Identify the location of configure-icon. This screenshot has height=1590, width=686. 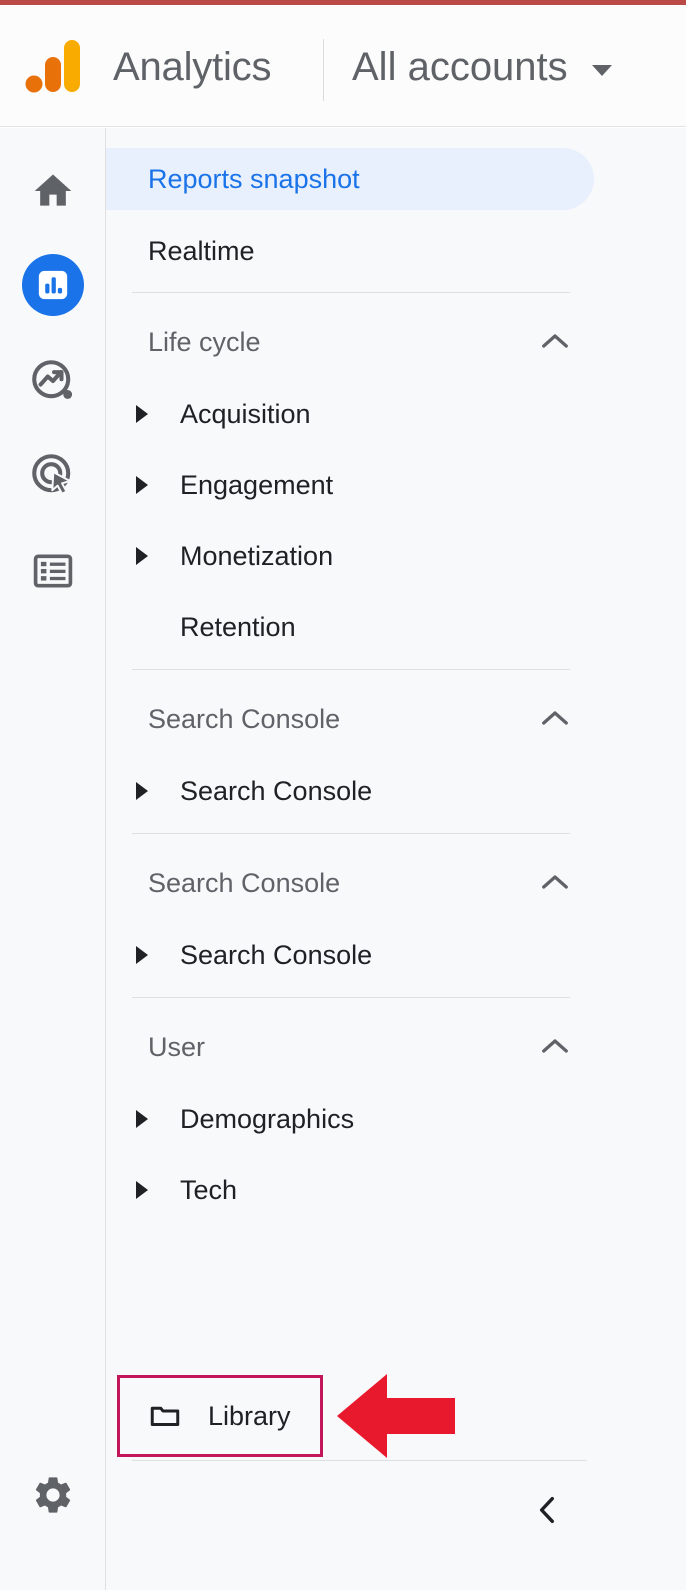
(53, 571).